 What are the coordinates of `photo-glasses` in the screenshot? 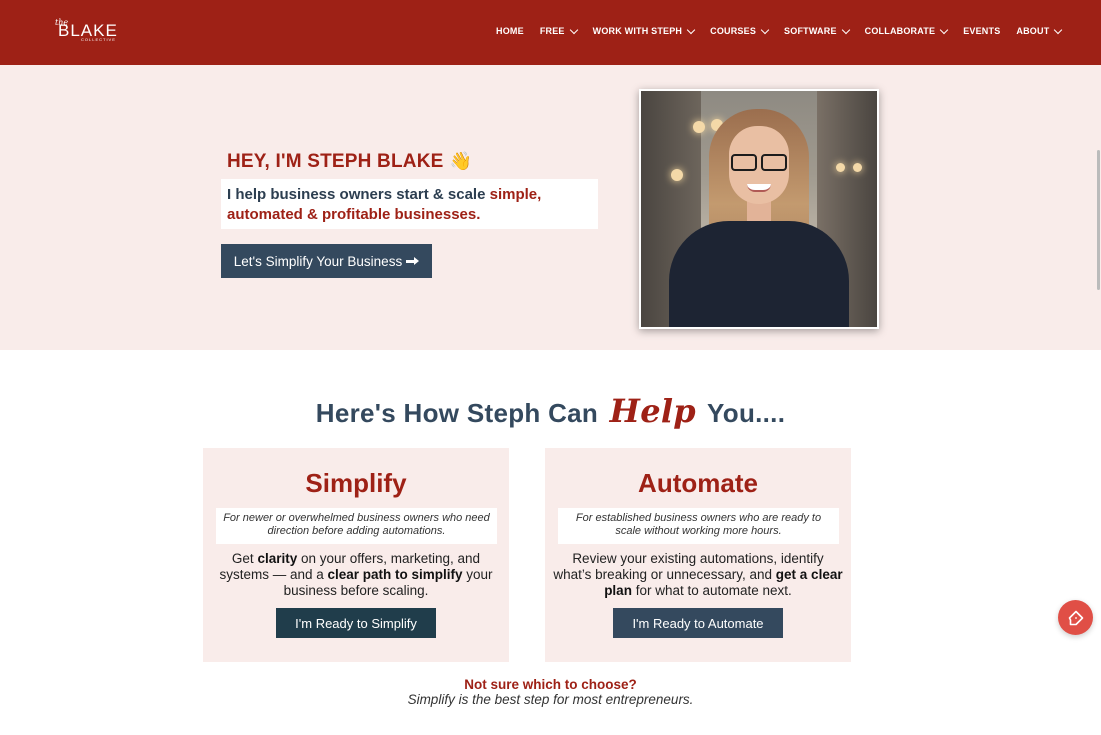 It's located at (759, 162).